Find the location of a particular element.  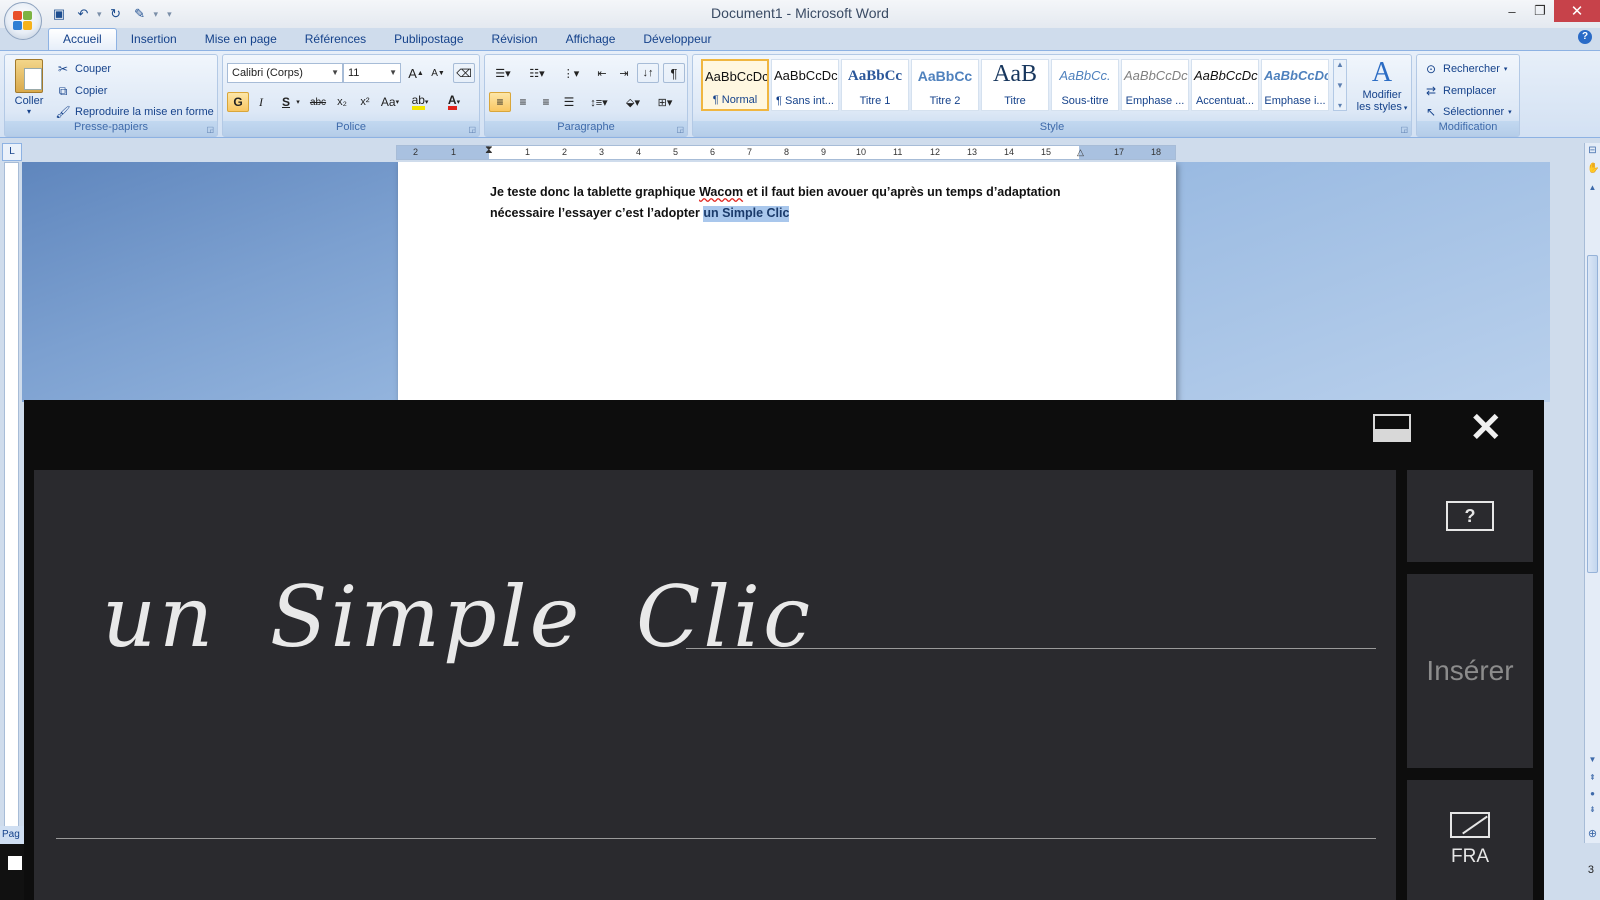

styles-gallery-scroll: ▲ ▼ ▾ is located at coordinates (1340, 85).